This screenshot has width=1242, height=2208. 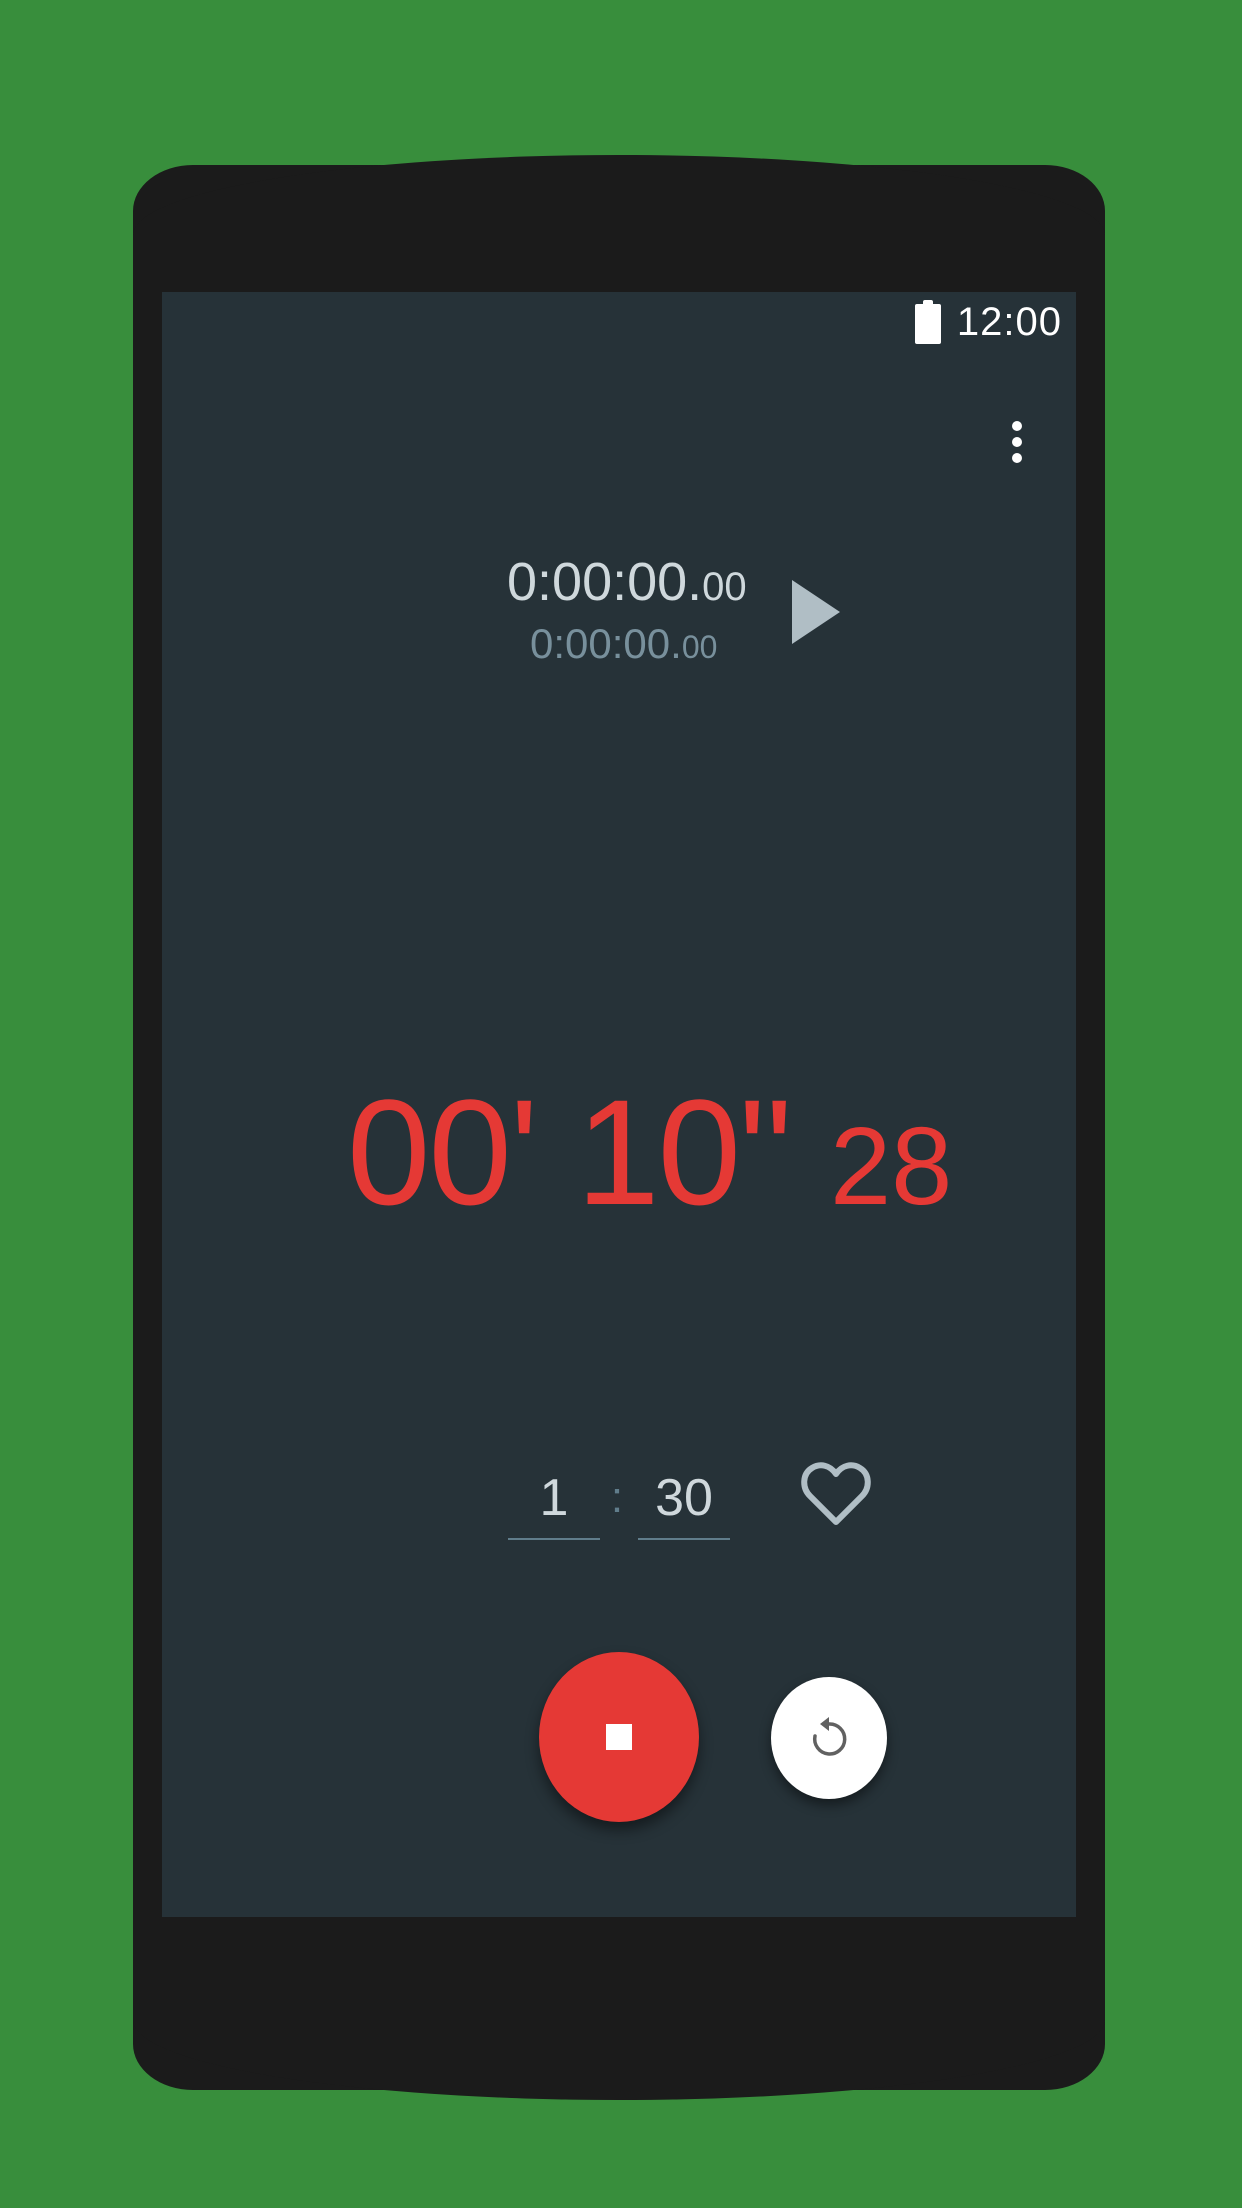 I want to click on timer-hundredths: 28, so click(x=891, y=1166).